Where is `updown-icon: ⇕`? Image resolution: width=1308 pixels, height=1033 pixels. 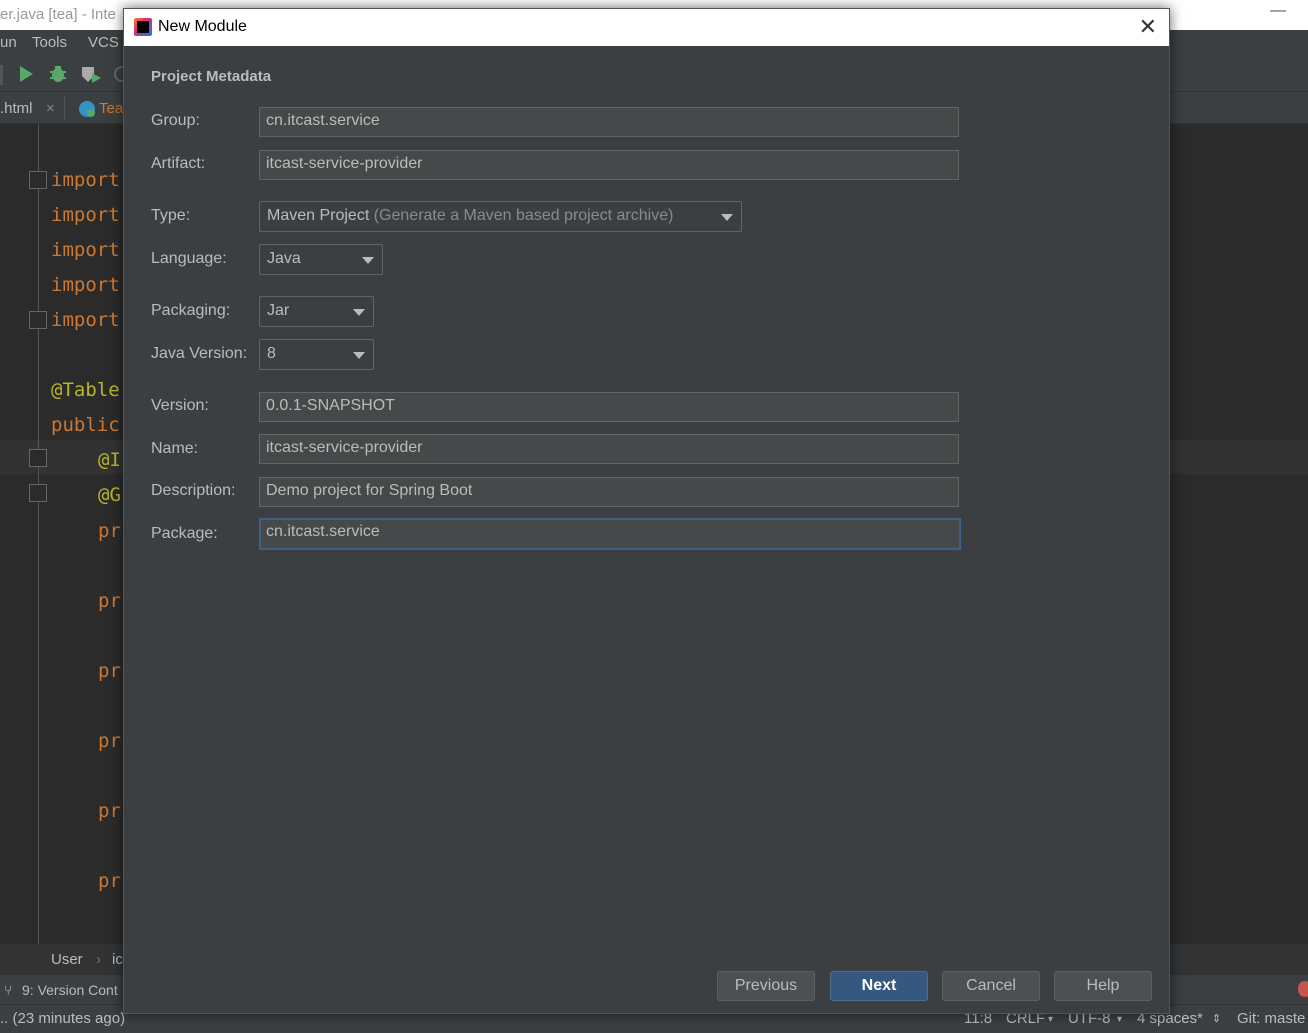
updown-icon: ⇕ is located at coordinates (1217, 1019).